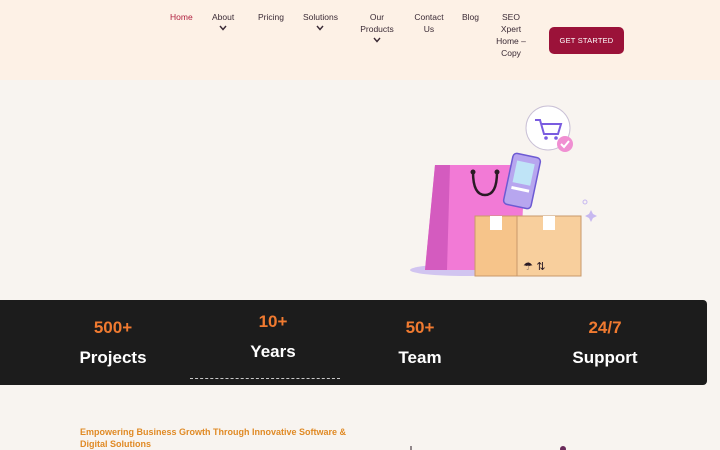 This screenshot has width=720, height=450. I want to click on nav-home-label: Home, so click(181, 17).